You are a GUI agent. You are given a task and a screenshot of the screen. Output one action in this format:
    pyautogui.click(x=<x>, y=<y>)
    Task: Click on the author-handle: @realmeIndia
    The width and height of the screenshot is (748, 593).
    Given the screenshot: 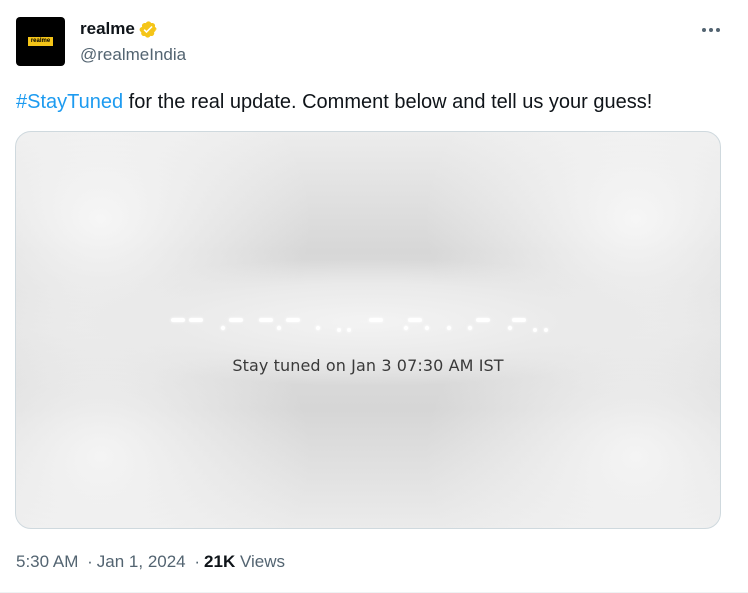 What is the action you would take?
    pyautogui.click(x=133, y=55)
    